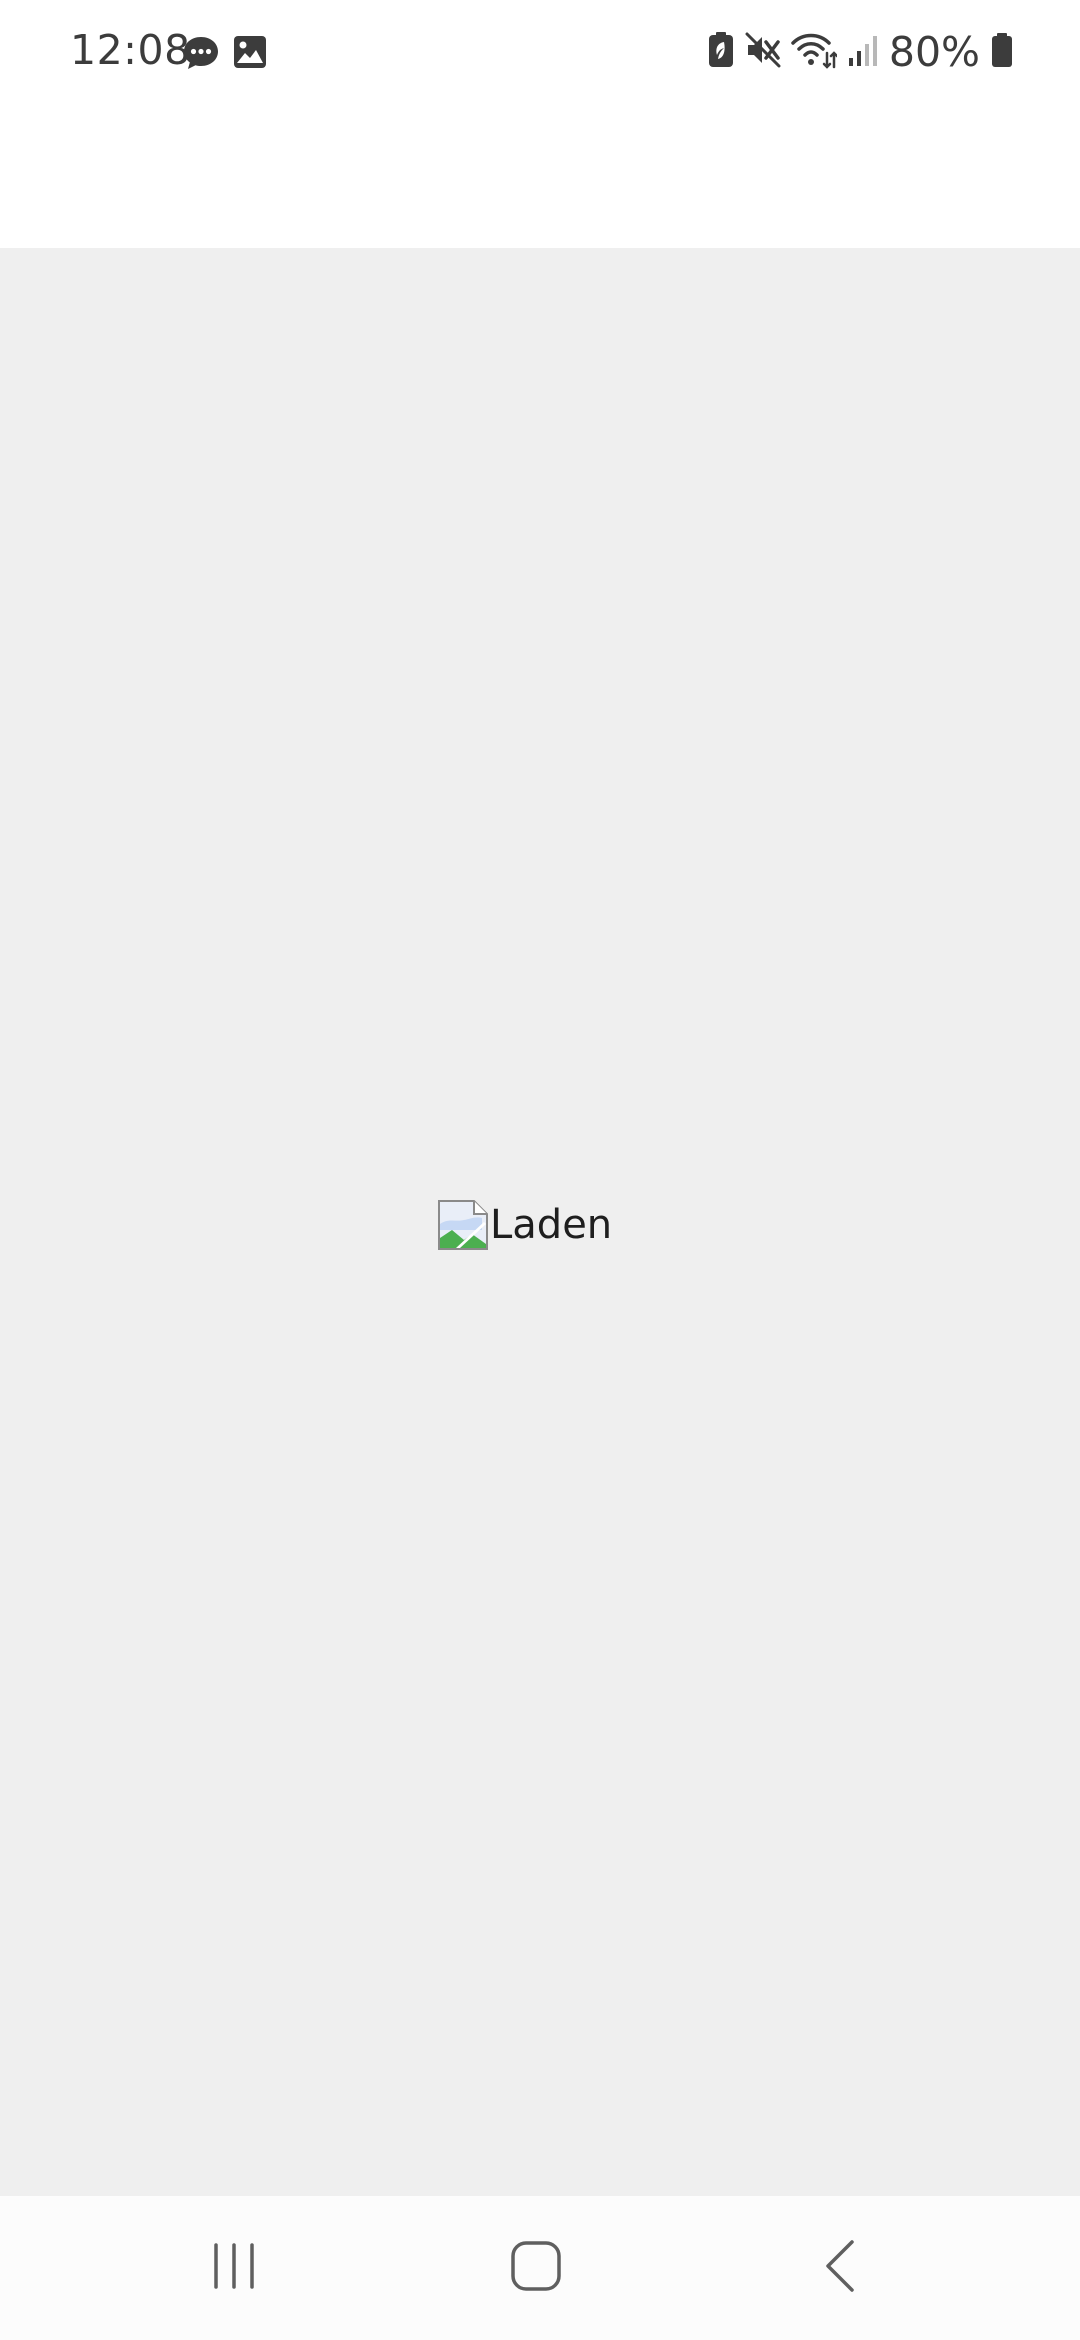 This screenshot has width=1080, height=2340. Describe the element at coordinates (763, 52) in the screenshot. I see `mute-icon` at that location.